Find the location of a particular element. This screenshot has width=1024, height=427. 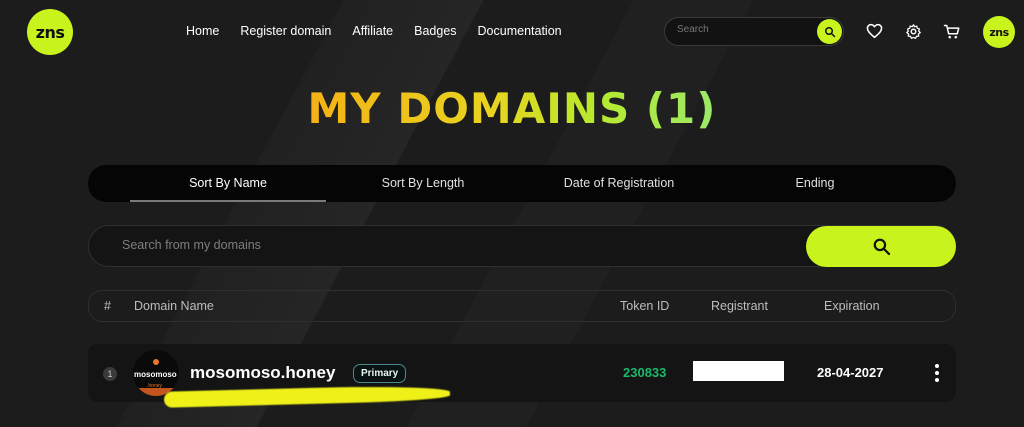

domain-search-input is located at coordinates (372, 245).